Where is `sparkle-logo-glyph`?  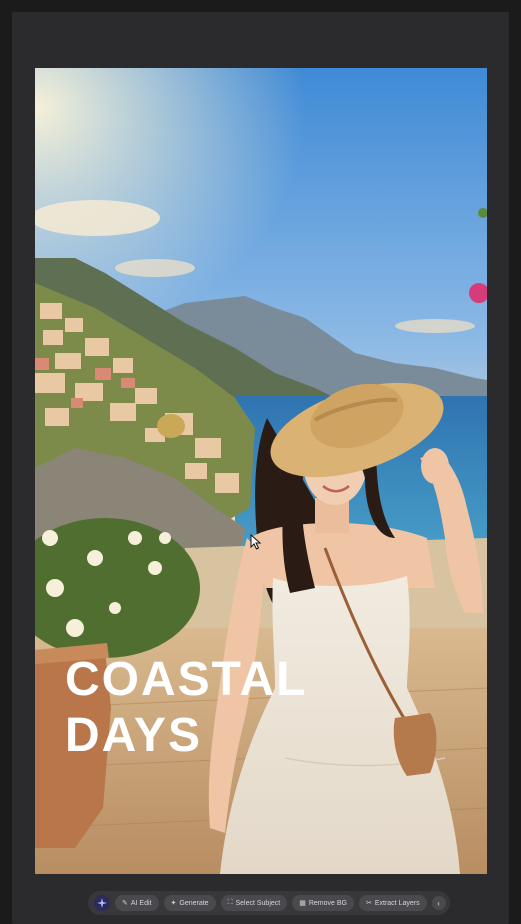 sparkle-logo-glyph is located at coordinates (102, 903).